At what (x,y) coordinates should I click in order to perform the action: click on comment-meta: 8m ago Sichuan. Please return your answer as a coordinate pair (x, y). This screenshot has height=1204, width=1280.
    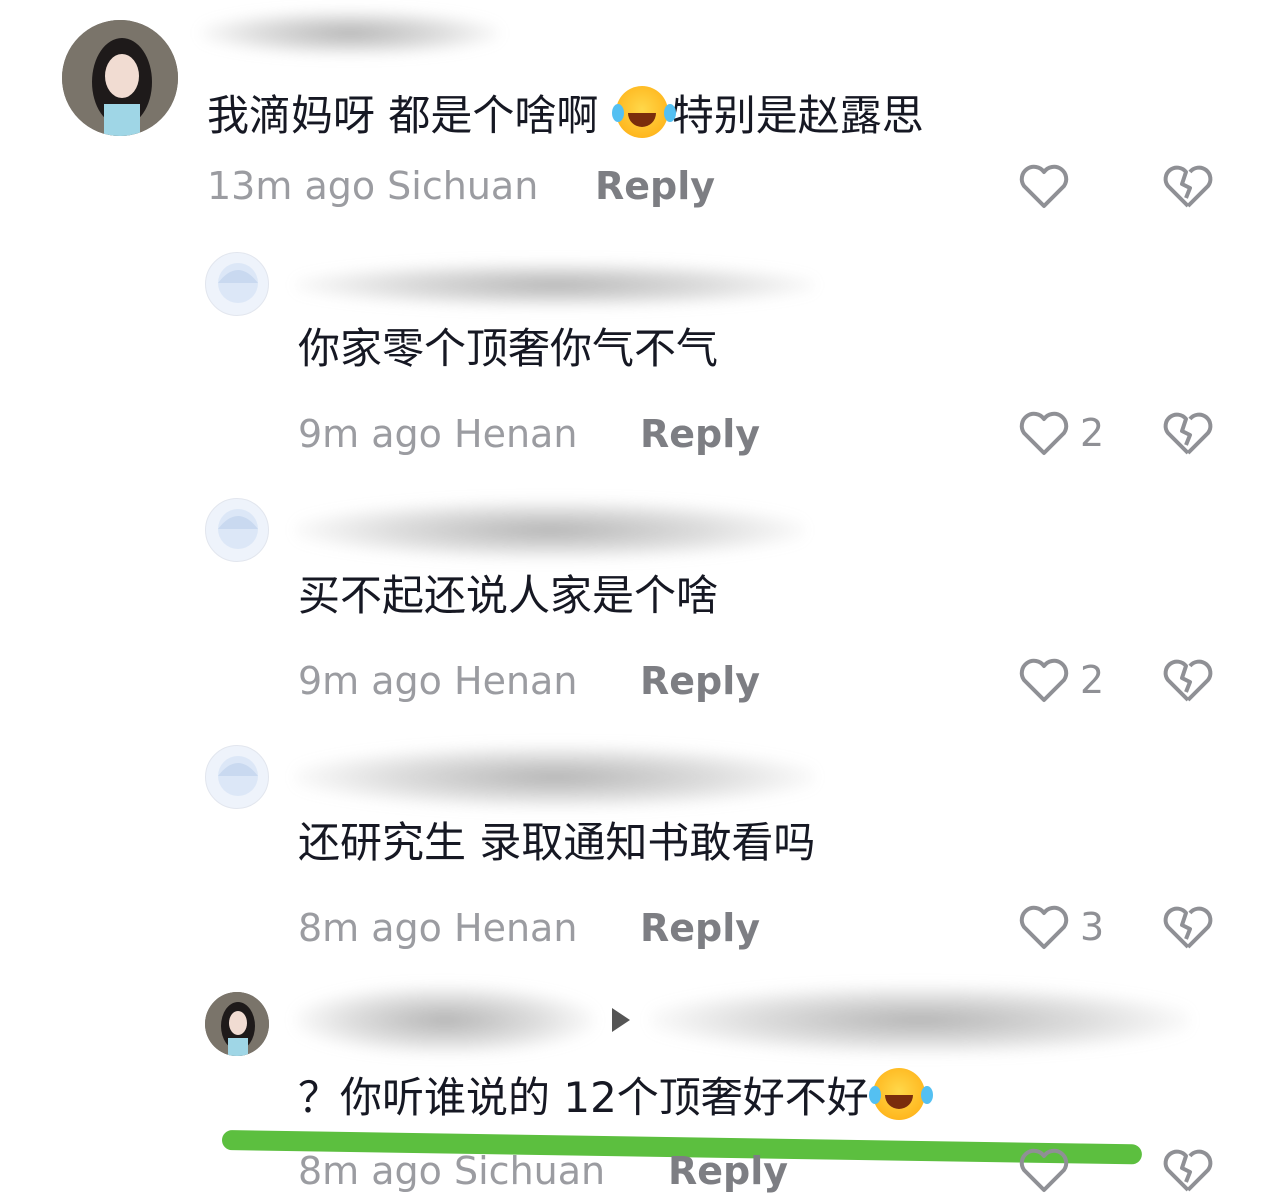
    Looking at the image, I should click on (452, 1171).